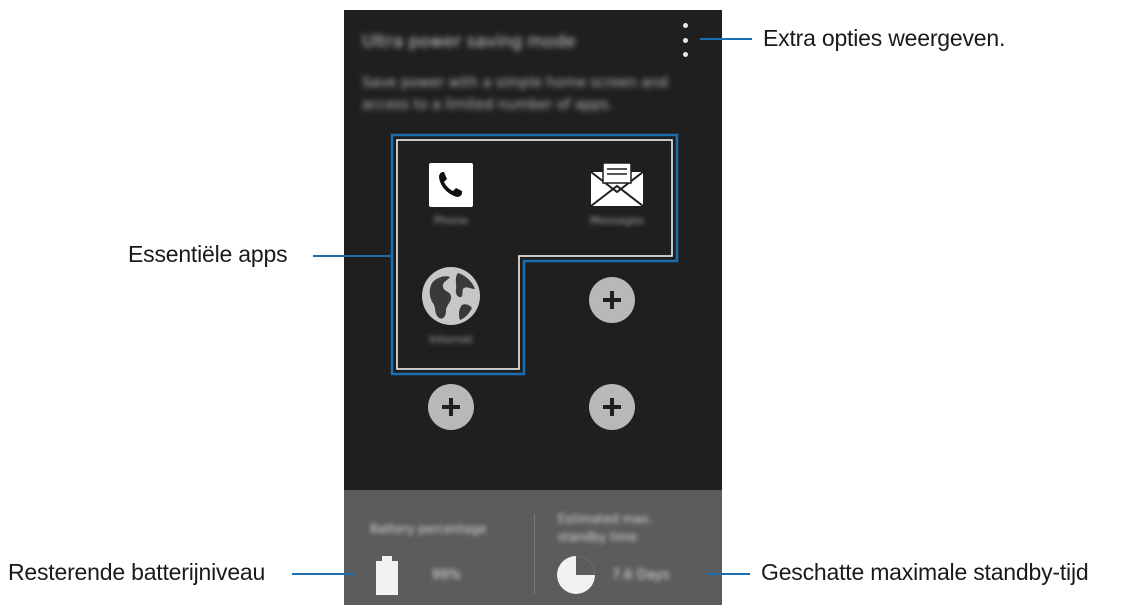  What do you see at coordinates (726, 39) in the screenshot?
I see `callout-line-more` at bounding box center [726, 39].